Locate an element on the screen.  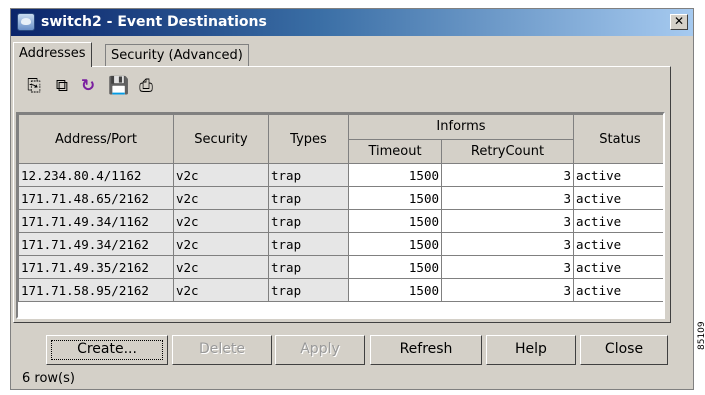
row-count-status: 6 row(s) is located at coordinates (48, 378).